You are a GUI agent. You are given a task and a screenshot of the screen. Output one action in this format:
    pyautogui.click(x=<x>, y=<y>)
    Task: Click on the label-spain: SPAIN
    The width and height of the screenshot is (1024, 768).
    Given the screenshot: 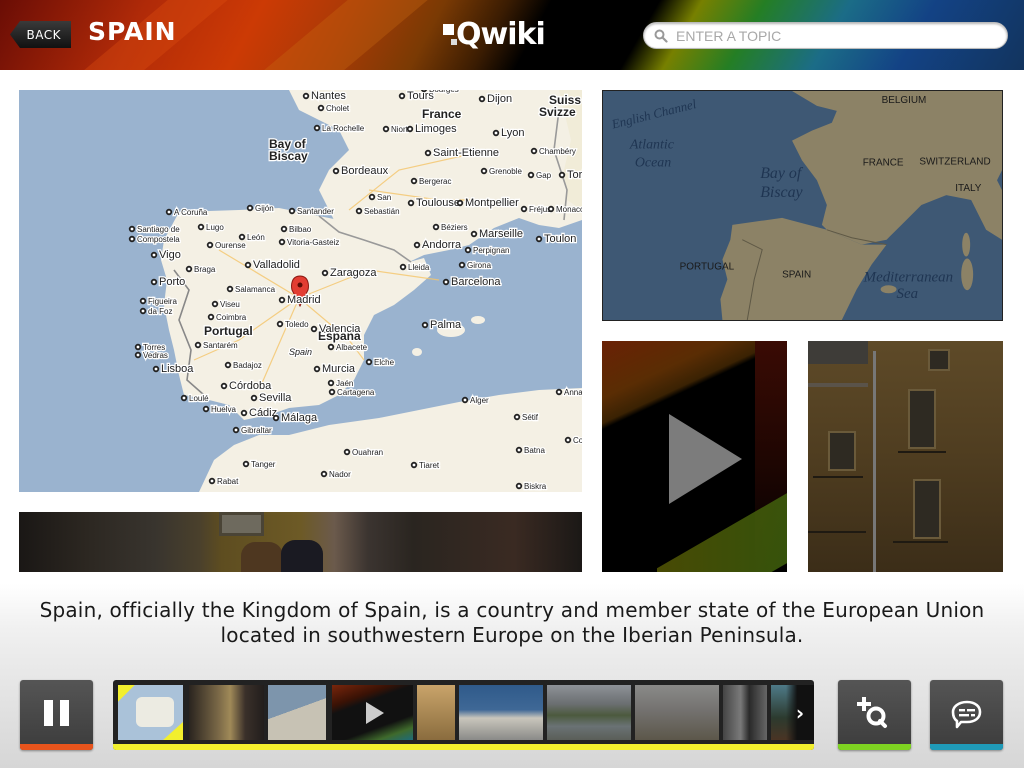 What is the action you would take?
    pyautogui.click(x=796, y=274)
    